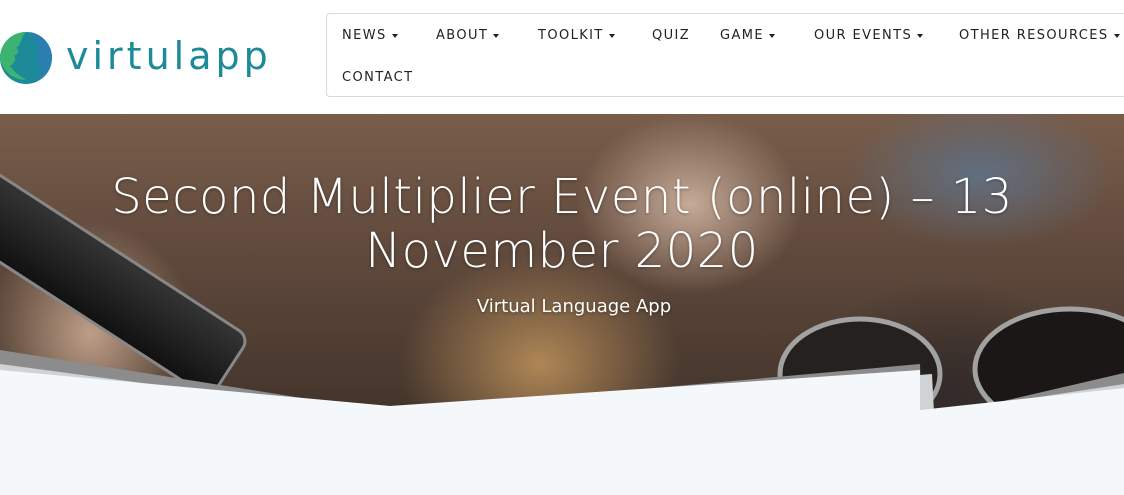 Image resolution: width=1124 pixels, height=495 pixels. What do you see at coordinates (571, 35) in the screenshot?
I see `nav-toolkit-label: TOOLKIT` at bounding box center [571, 35].